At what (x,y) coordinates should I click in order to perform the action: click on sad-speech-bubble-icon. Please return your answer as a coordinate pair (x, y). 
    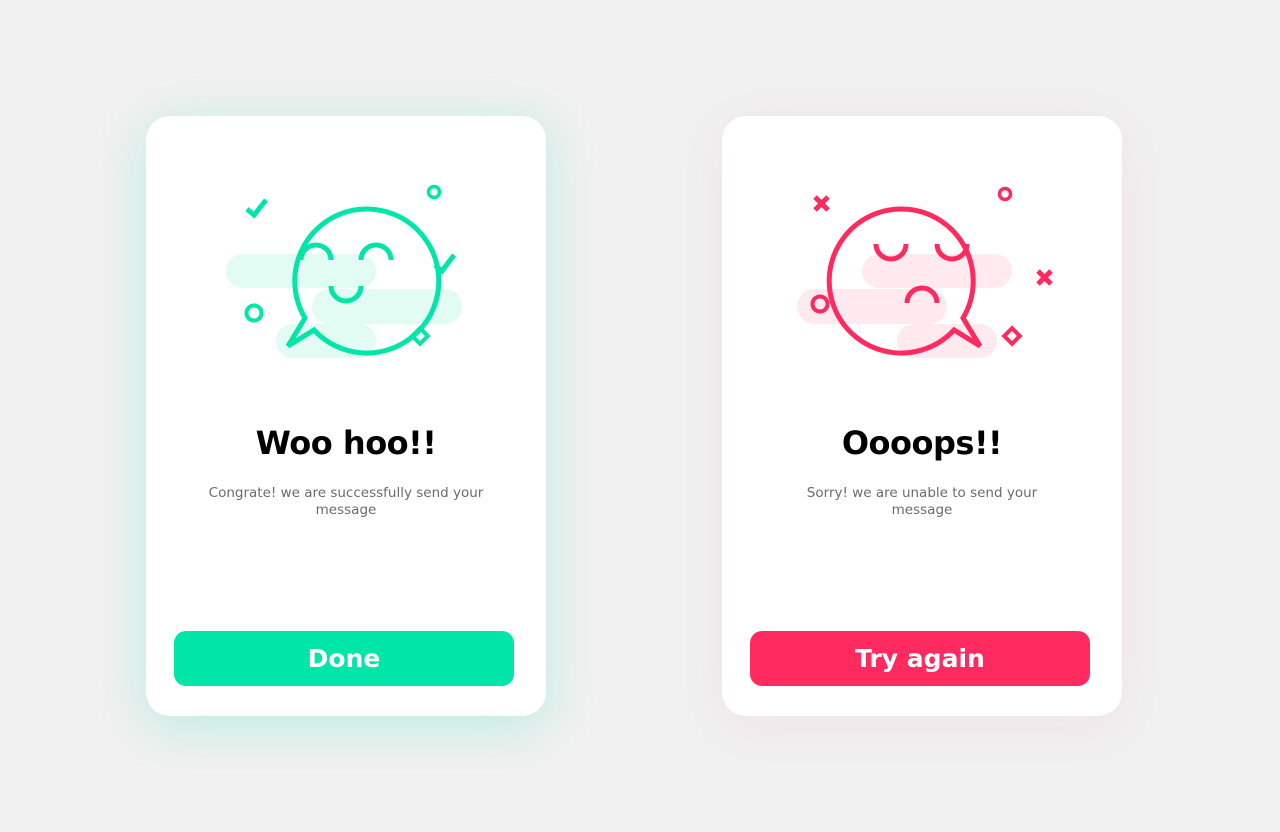
    Looking at the image, I should click on (925, 272).